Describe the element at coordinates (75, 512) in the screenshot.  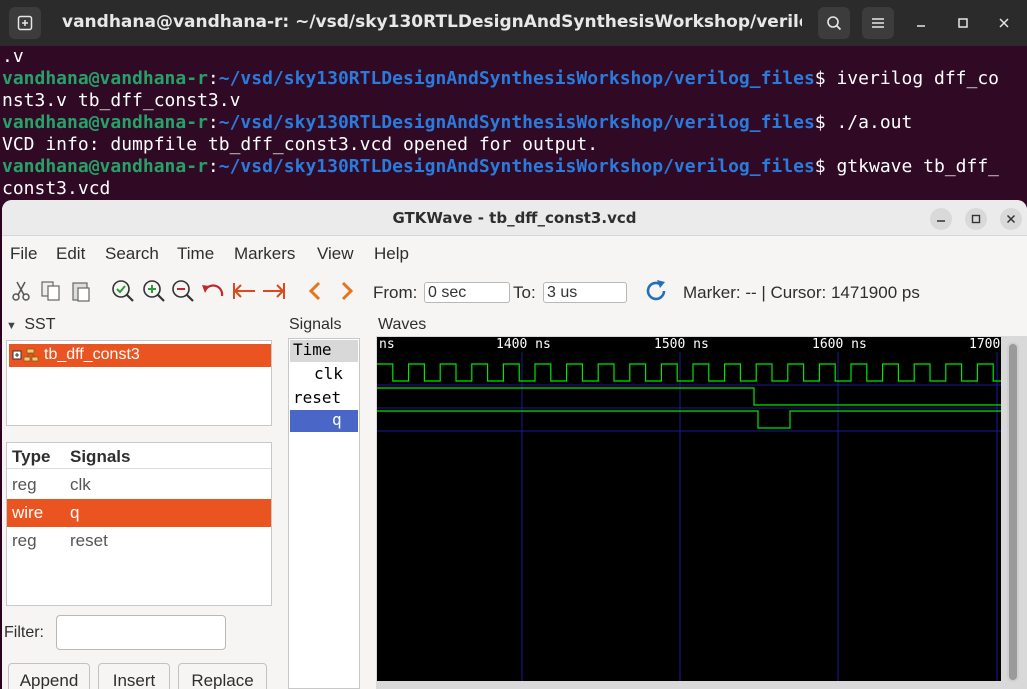
I see `signal-name: q` at that location.